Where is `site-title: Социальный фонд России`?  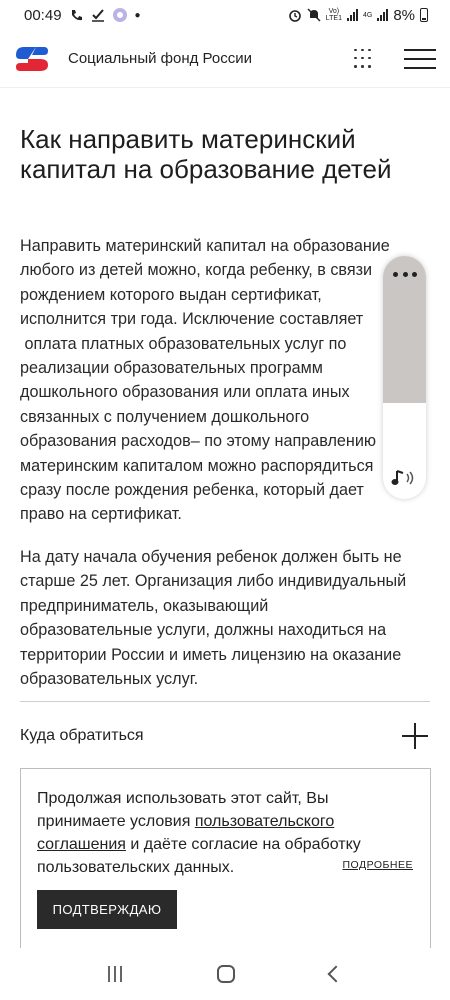 site-title: Социальный фонд России is located at coordinates (211, 58).